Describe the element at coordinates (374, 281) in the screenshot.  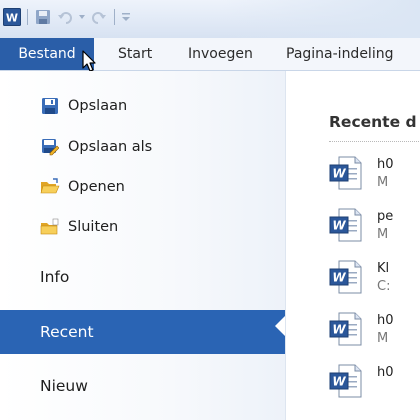
I see `recent-document-item: W Kl C:` at that location.